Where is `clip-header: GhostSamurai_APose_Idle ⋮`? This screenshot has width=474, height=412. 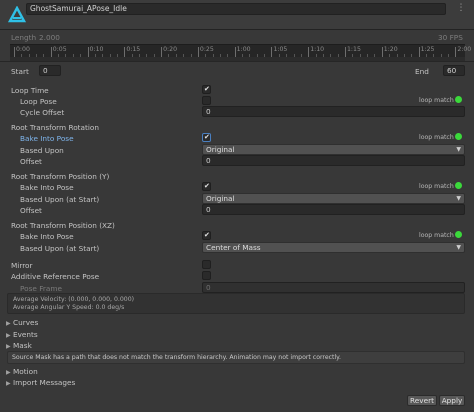 clip-header: GhostSamurai_APose_Idle ⋮ is located at coordinates (237, 15).